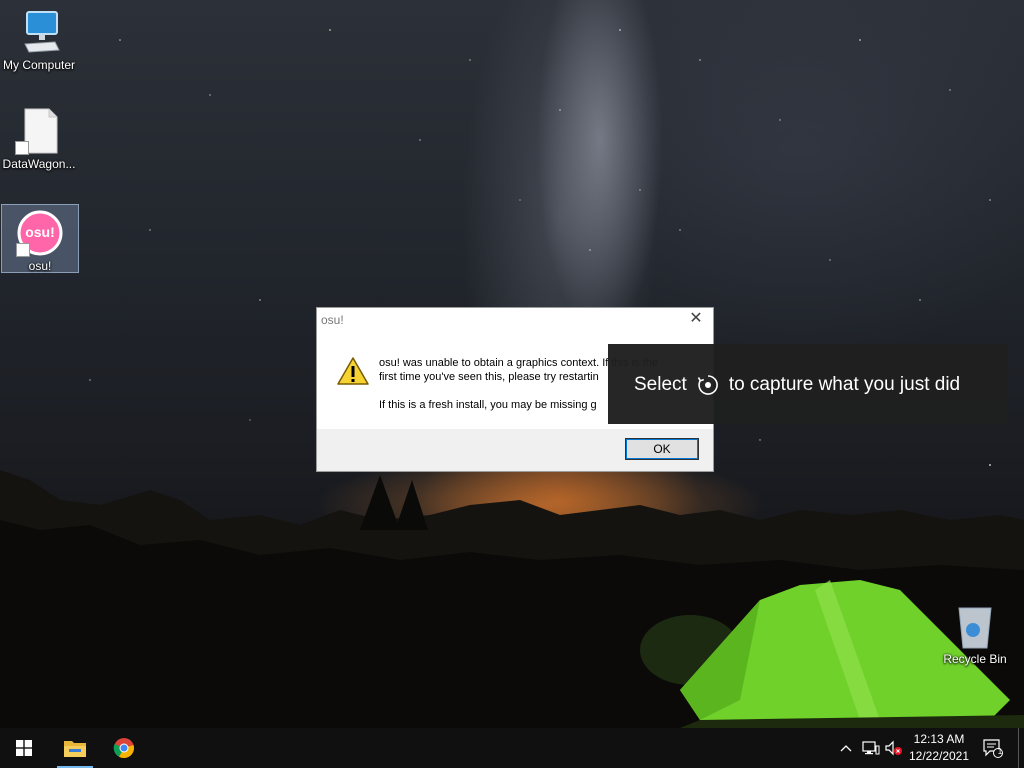  What do you see at coordinates (39, 32) in the screenshot?
I see `computer-icon` at bounding box center [39, 32].